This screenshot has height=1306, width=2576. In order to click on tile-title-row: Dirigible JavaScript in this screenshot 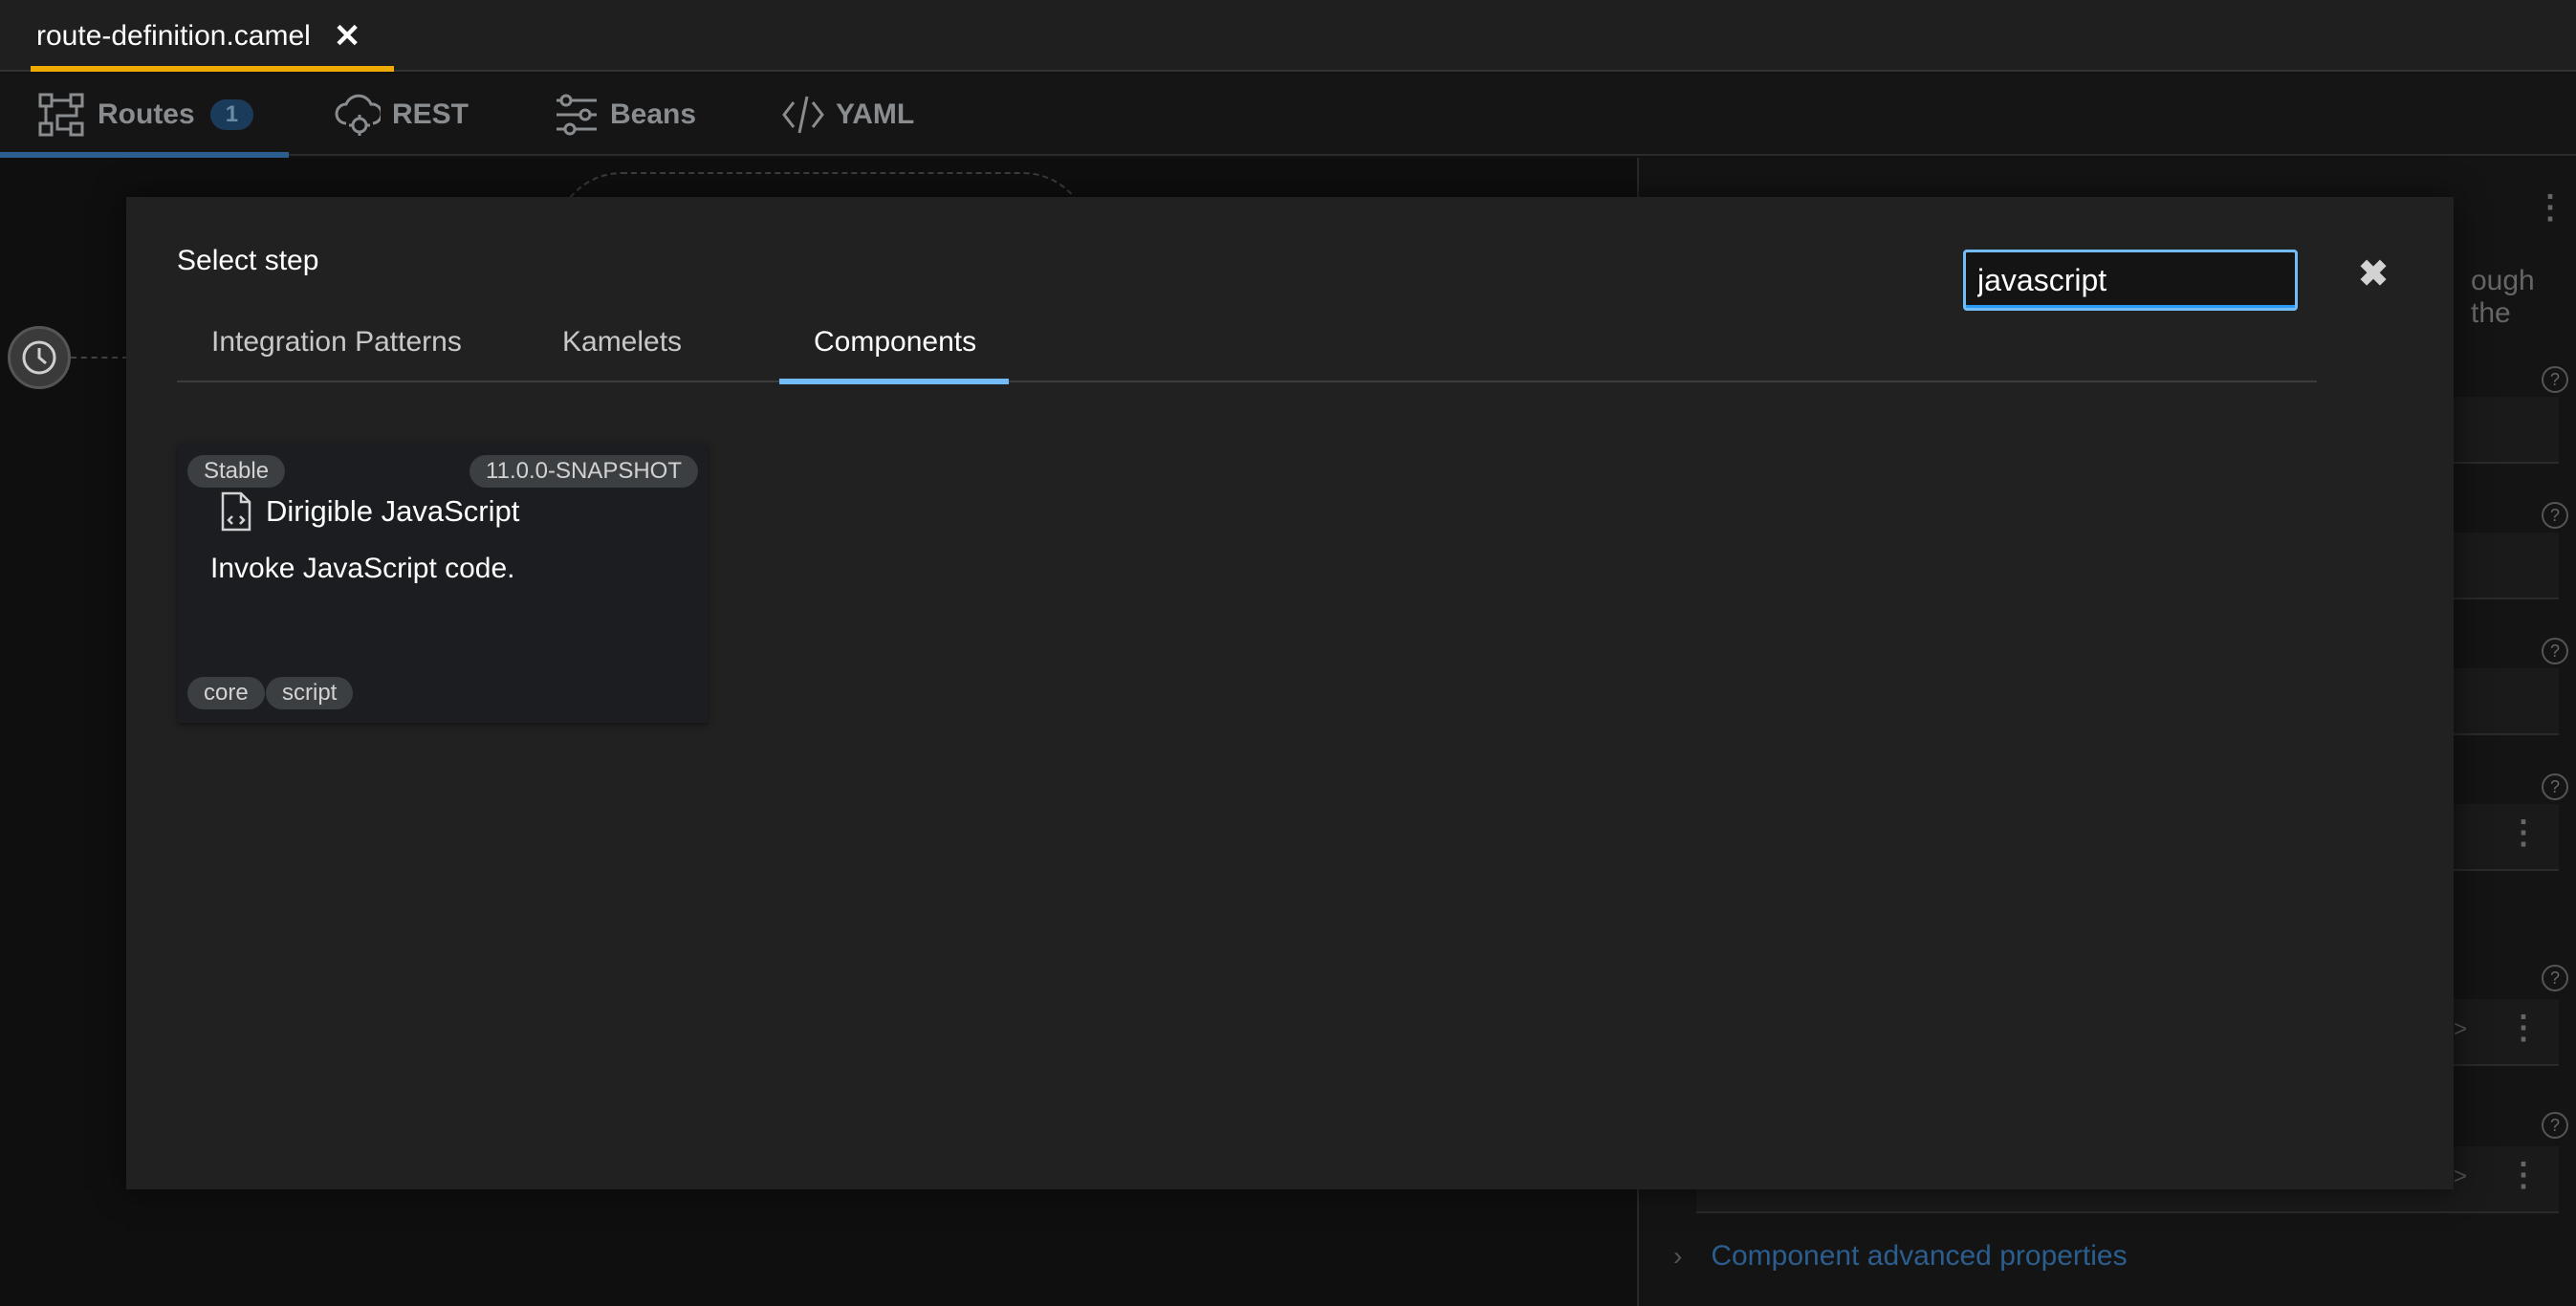, I will do `click(369, 512)`.